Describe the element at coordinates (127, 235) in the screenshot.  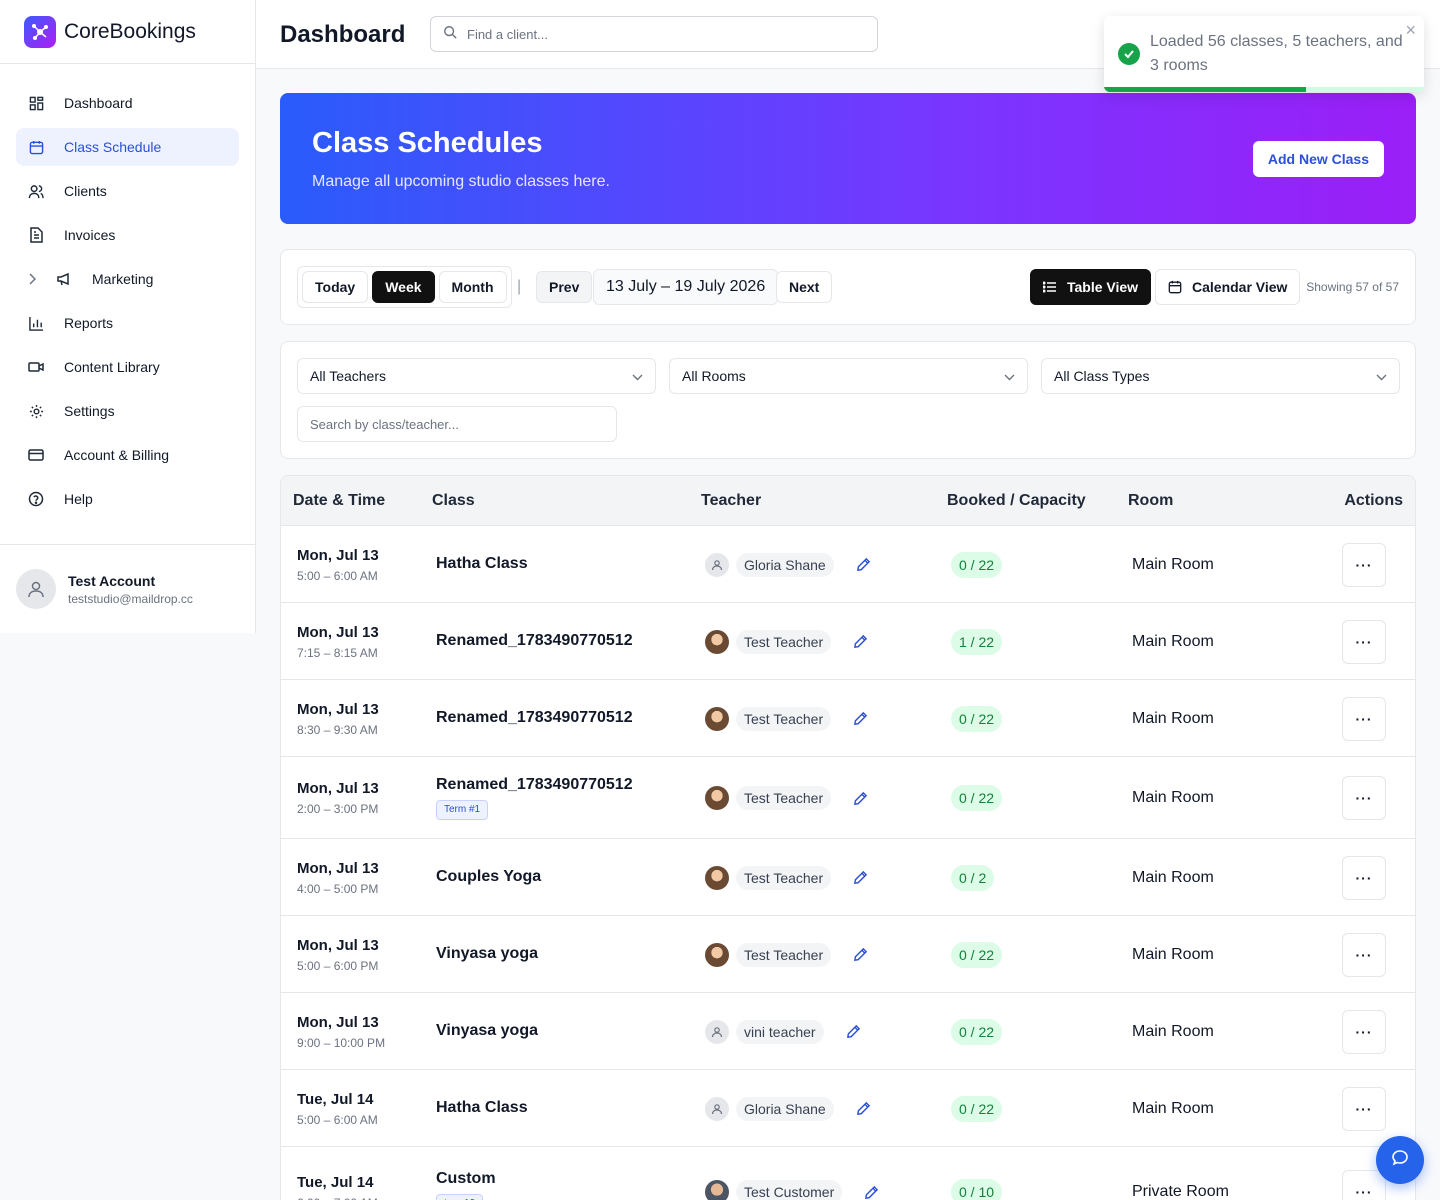
I see `sidebar-item-invoices: Invoices` at that location.